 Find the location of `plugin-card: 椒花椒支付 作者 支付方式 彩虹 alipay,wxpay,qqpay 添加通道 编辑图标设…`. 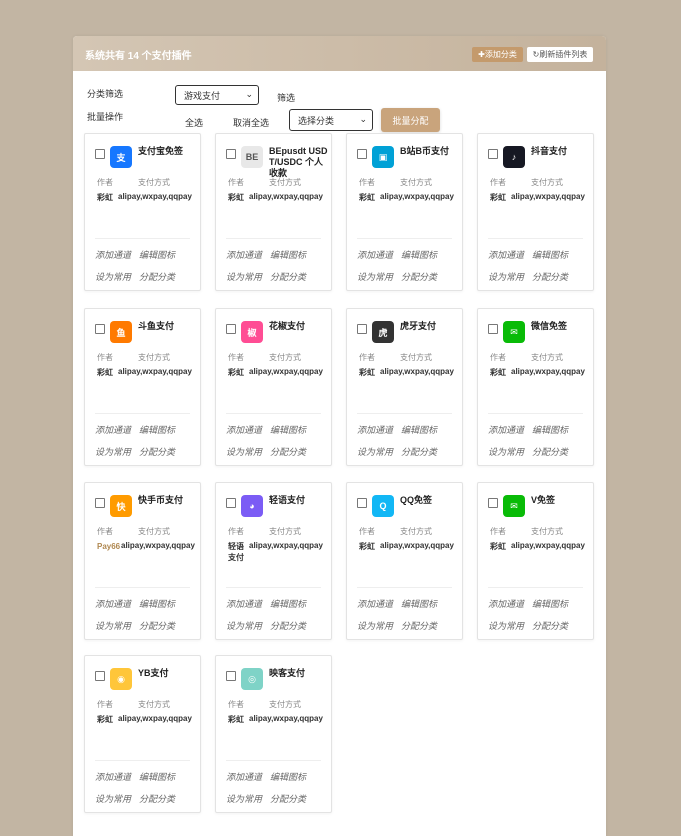

plugin-card: 椒花椒支付 作者 支付方式 彩虹 alipay,wxpay,qqpay 添加通道 编辑图标设… is located at coordinates (273, 387).